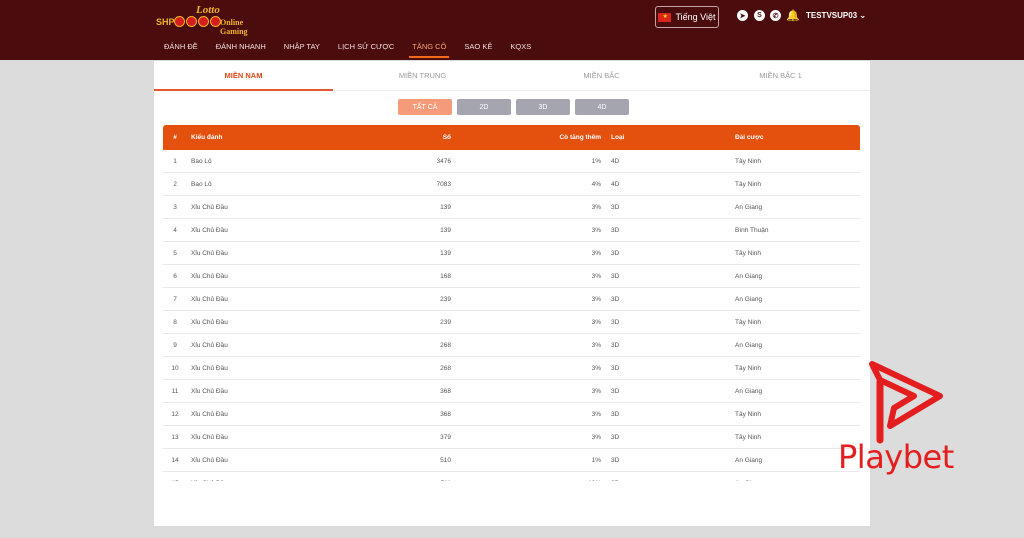 This screenshot has height=538, width=1024. What do you see at coordinates (596, 460) in the screenshot?
I see `table-cell: 1%` at bounding box center [596, 460].